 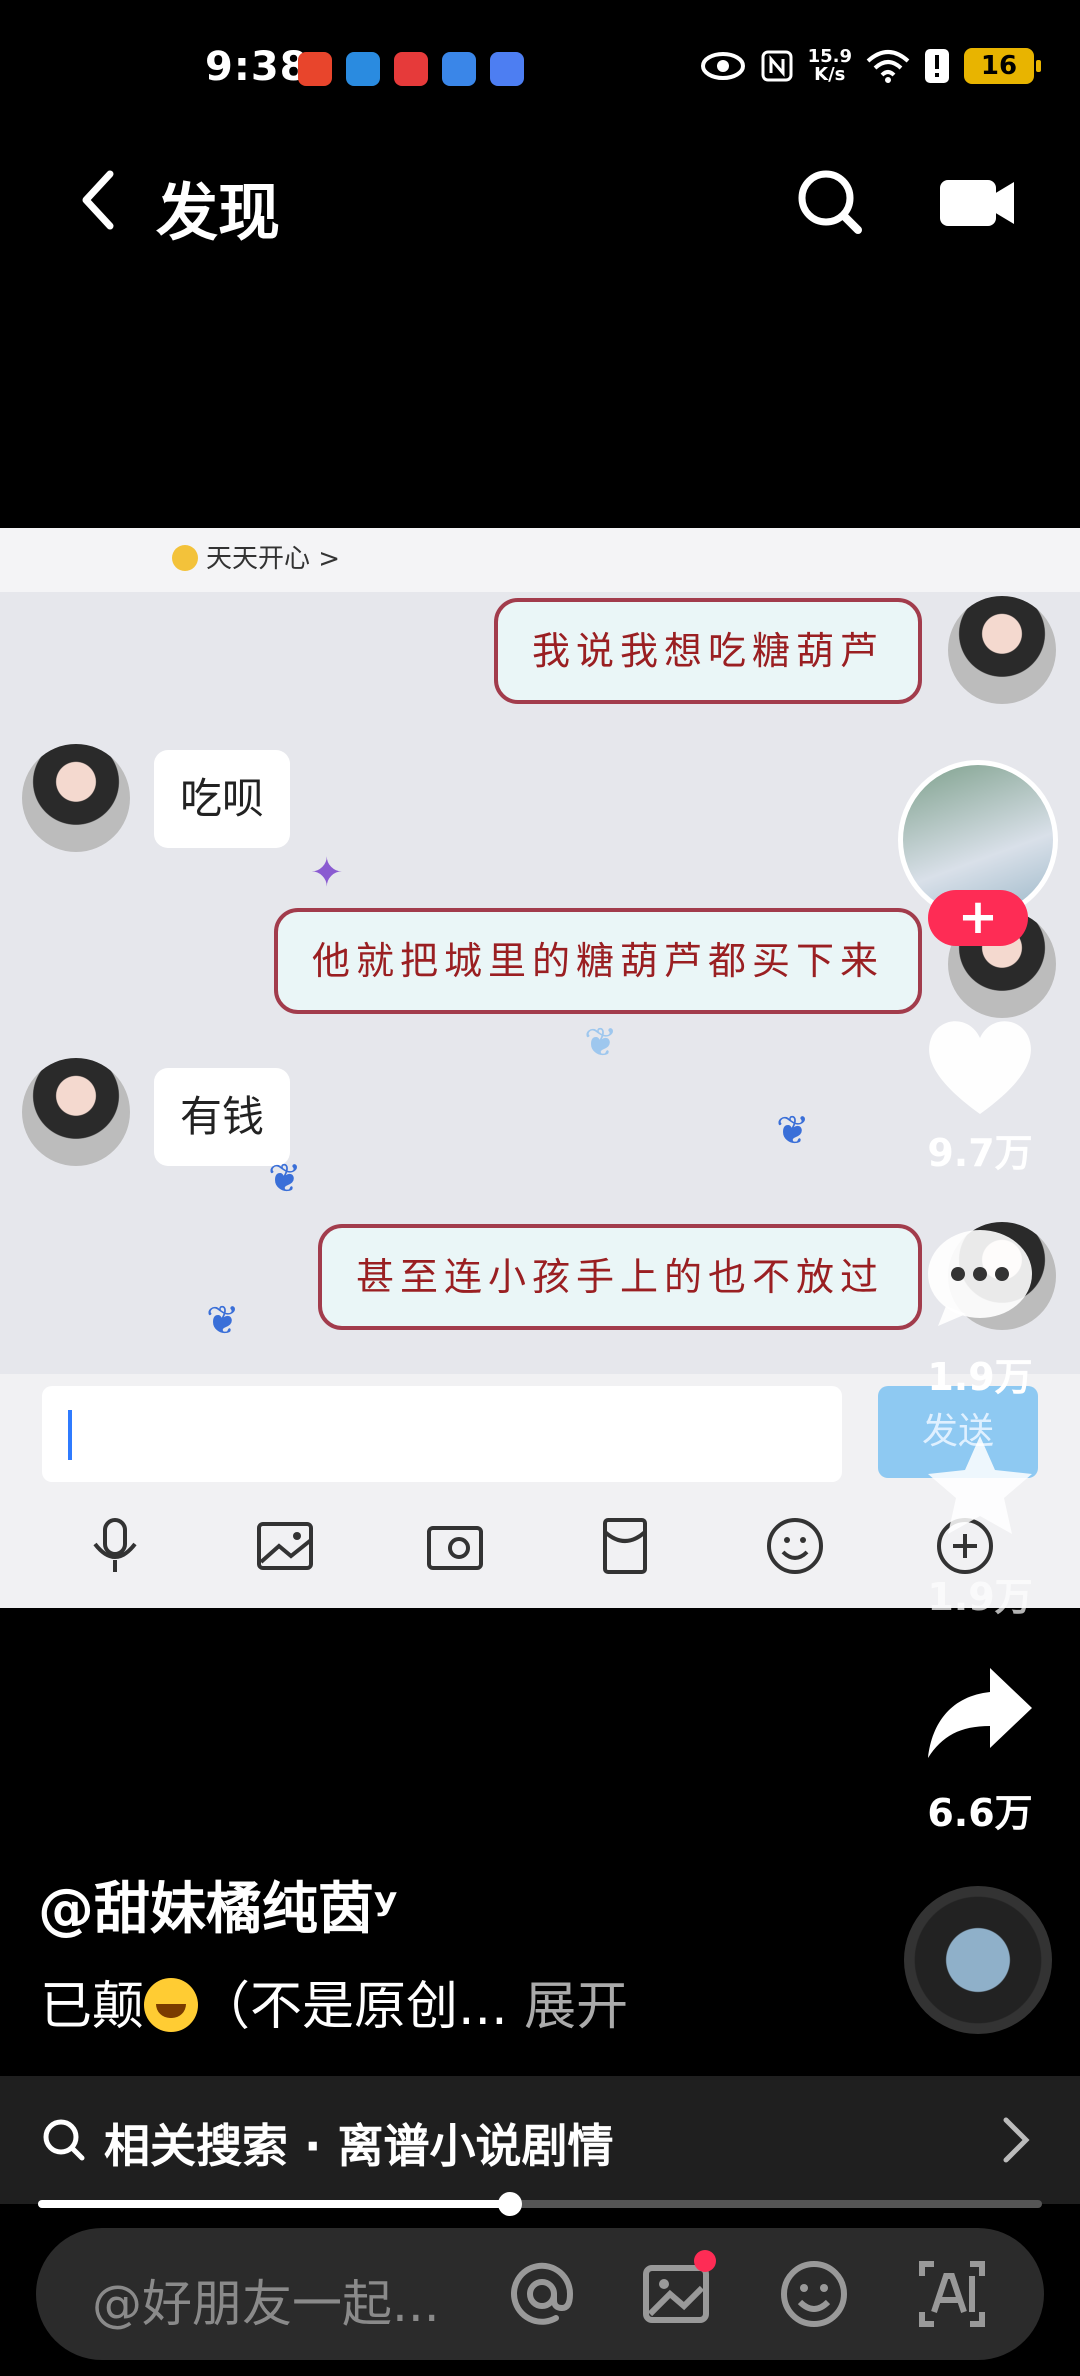 What do you see at coordinates (619, 1277) in the screenshot?
I see `chat-bubble-right: 甚至连小孩手上的也不放过` at bounding box center [619, 1277].